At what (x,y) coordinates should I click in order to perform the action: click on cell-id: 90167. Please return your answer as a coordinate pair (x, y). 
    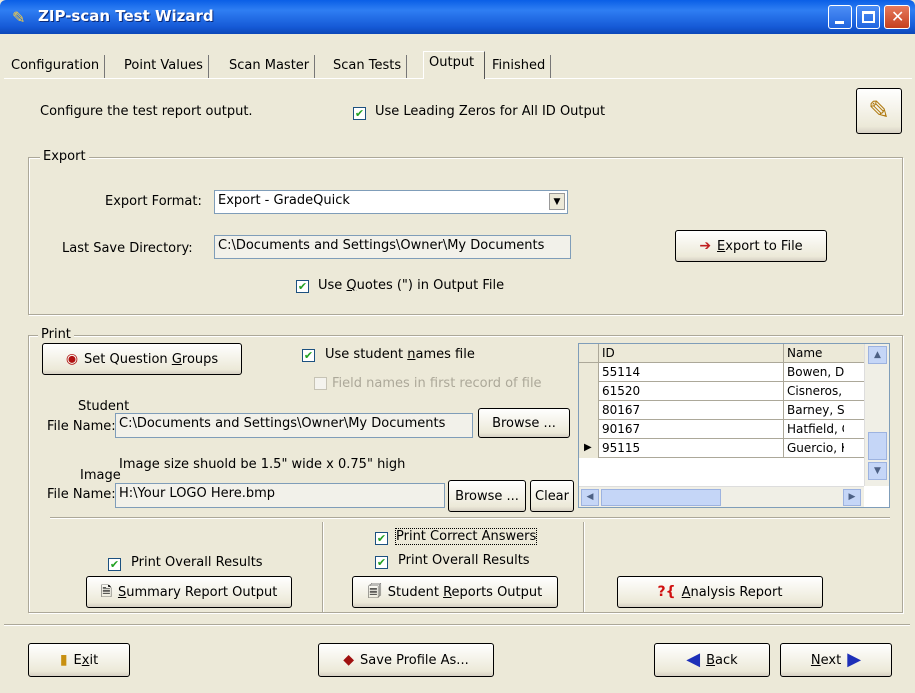
    Looking at the image, I should click on (691, 429).